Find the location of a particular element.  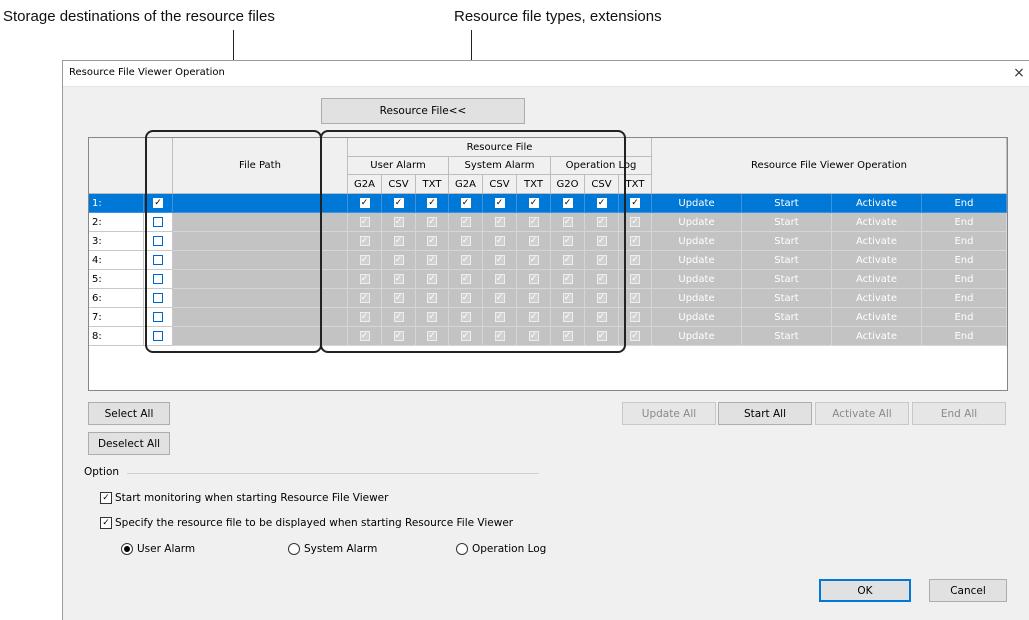

resource-file-toggle-button: Resource File<< is located at coordinates (423, 111).